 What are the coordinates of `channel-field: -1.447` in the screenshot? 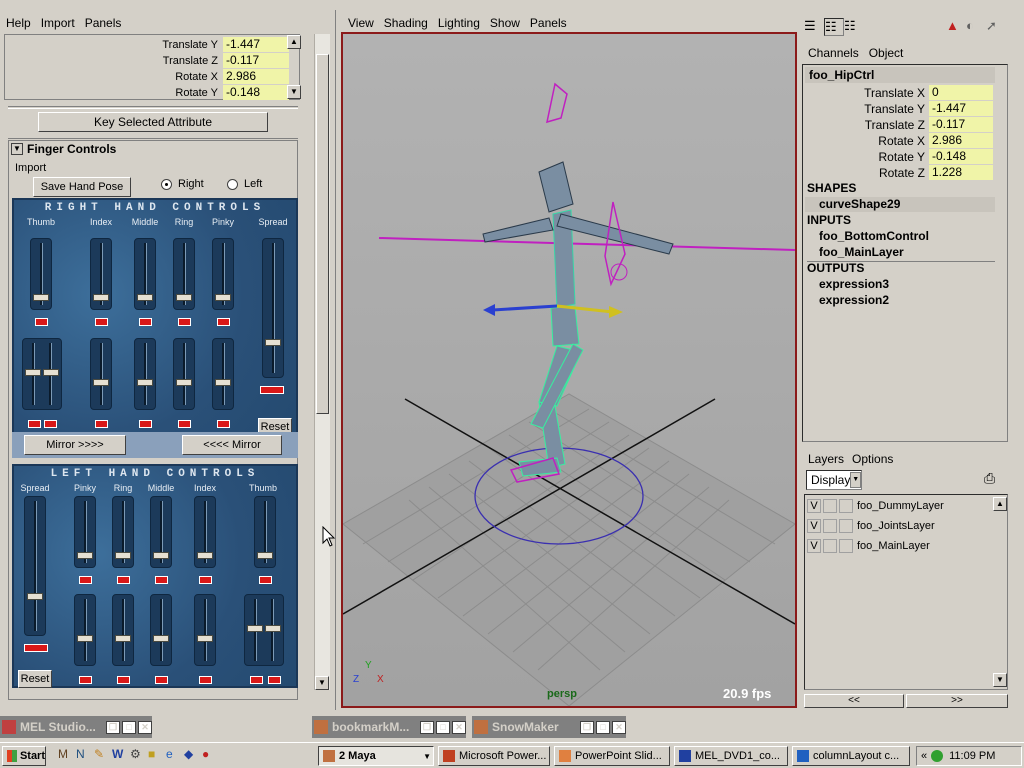 It's located at (961, 108).